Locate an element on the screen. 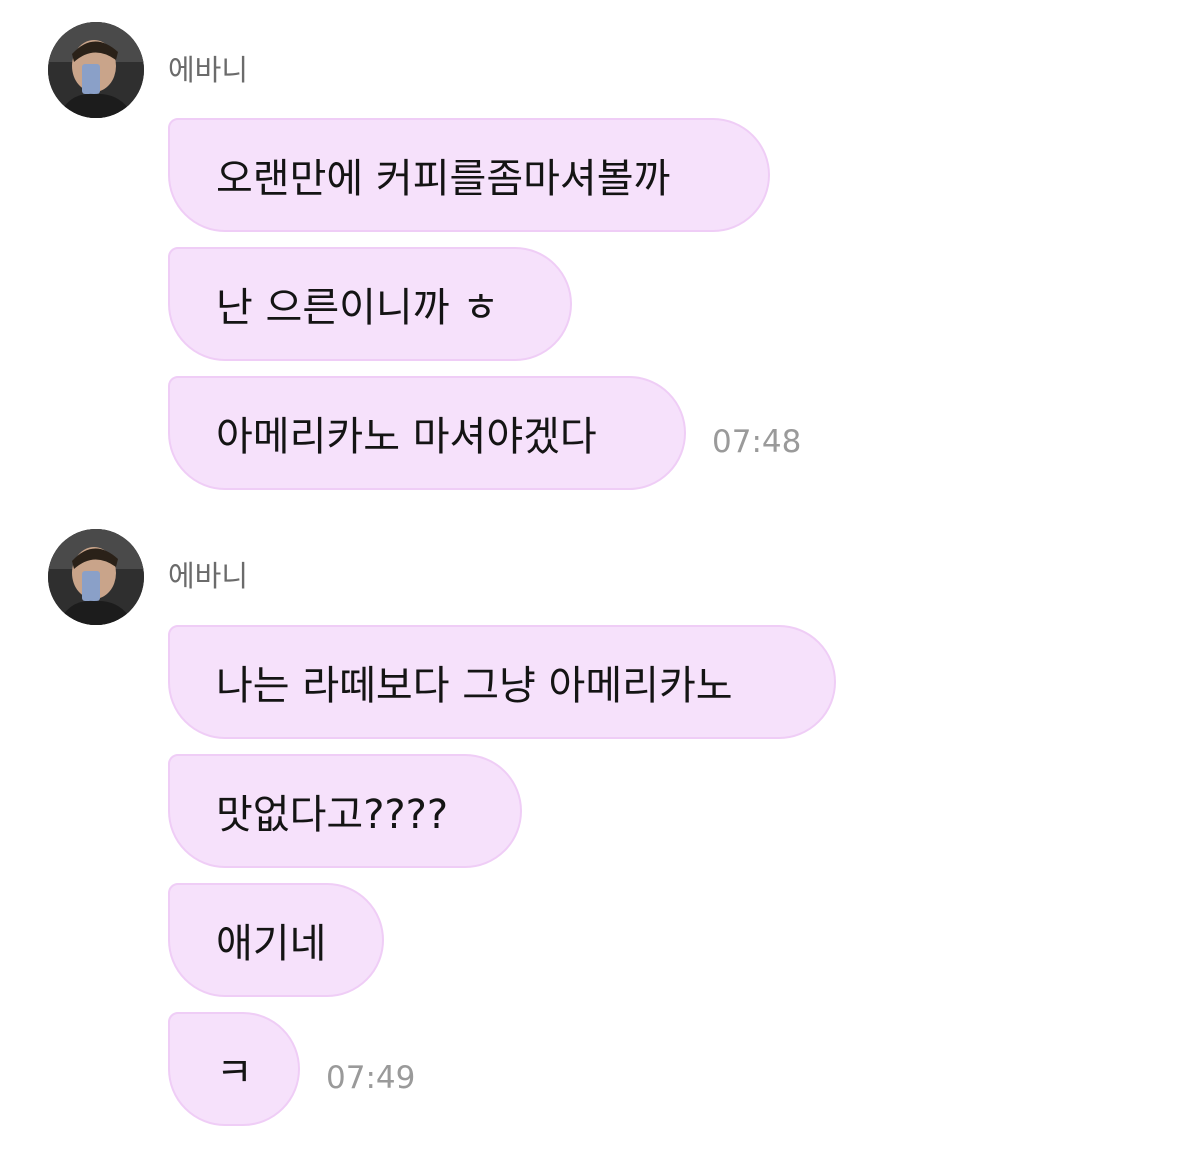  message-timestamp: 07:48 is located at coordinates (757, 442).